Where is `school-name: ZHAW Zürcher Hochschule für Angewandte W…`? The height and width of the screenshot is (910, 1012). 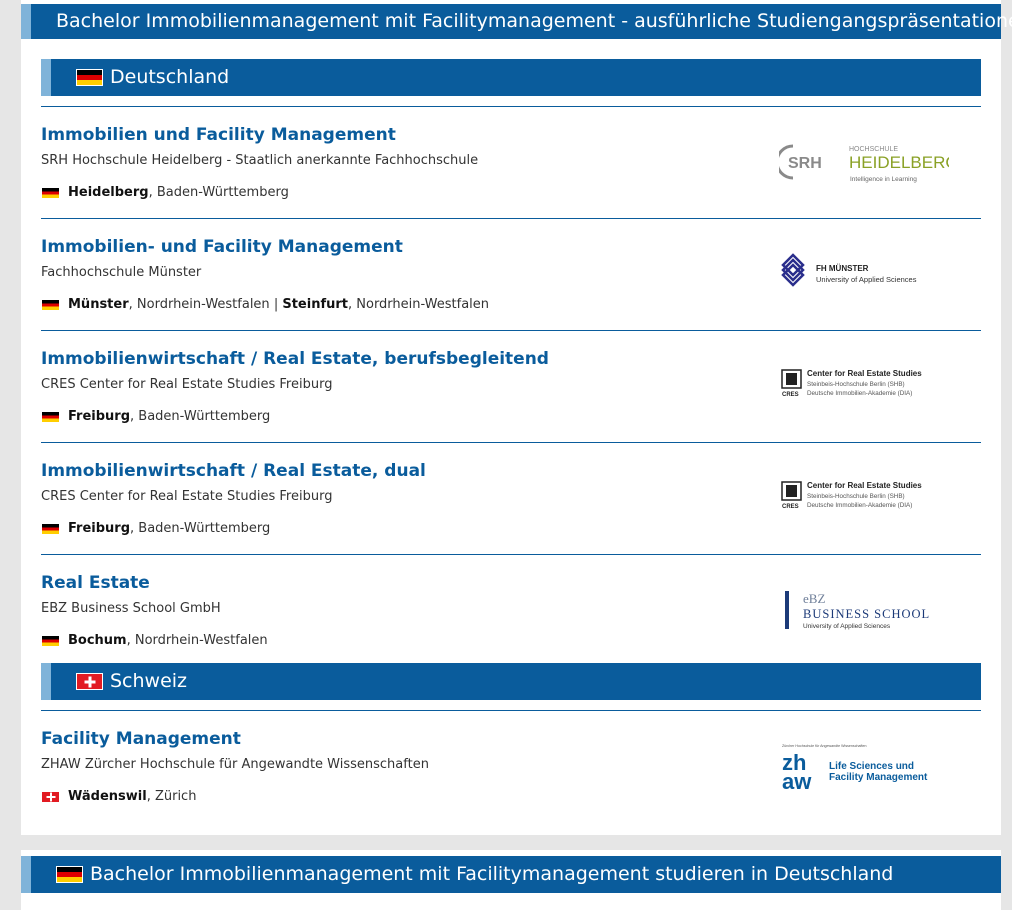
school-name: ZHAW Zürcher Hochschule für Angewandte W… is located at coordinates (235, 764).